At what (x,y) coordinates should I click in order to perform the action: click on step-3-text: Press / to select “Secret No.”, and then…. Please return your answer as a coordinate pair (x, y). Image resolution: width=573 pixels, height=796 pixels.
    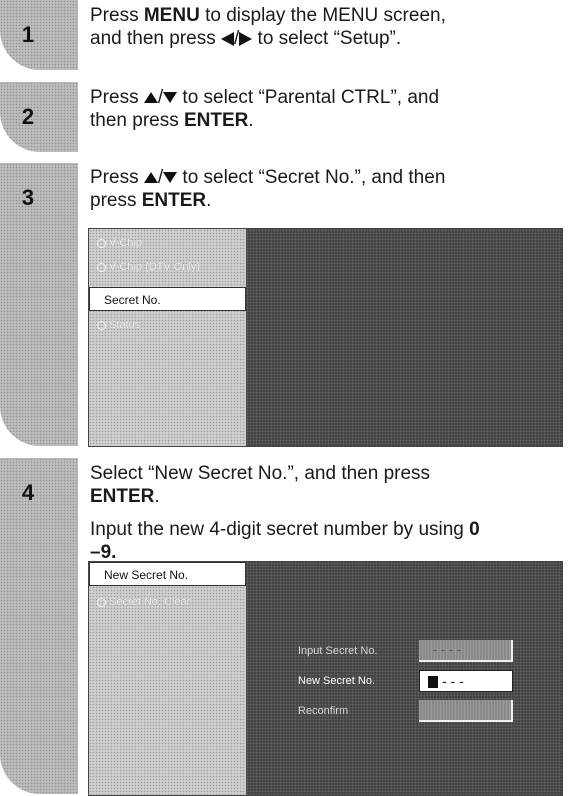
    Looking at the image, I should click on (268, 189).